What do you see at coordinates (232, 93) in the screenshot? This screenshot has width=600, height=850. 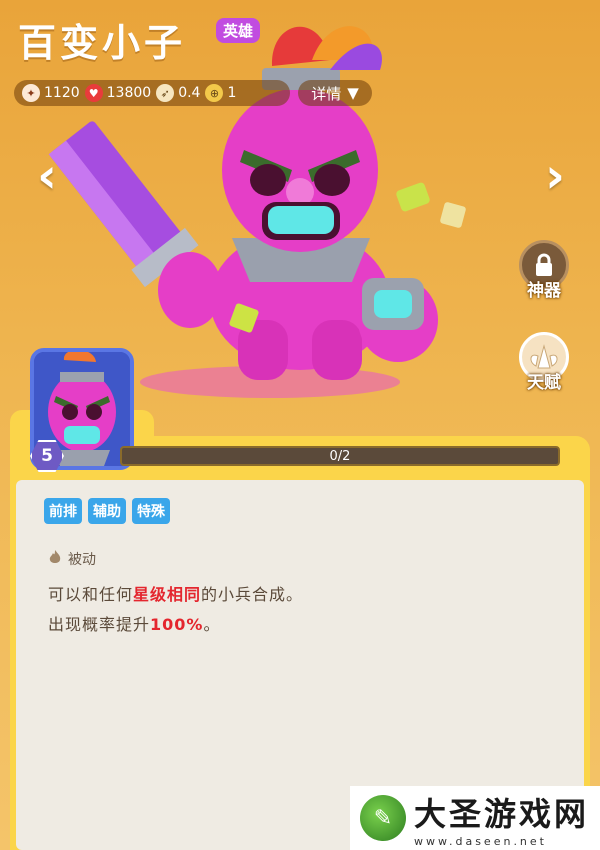 I see `stat-range-value: 1` at bounding box center [232, 93].